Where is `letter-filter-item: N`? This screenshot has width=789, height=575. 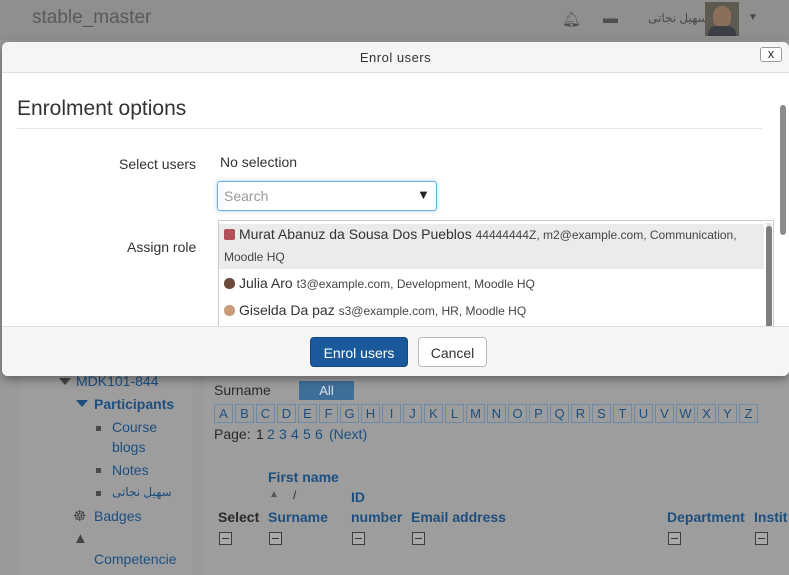 letter-filter-item: N is located at coordinates (496, 413).